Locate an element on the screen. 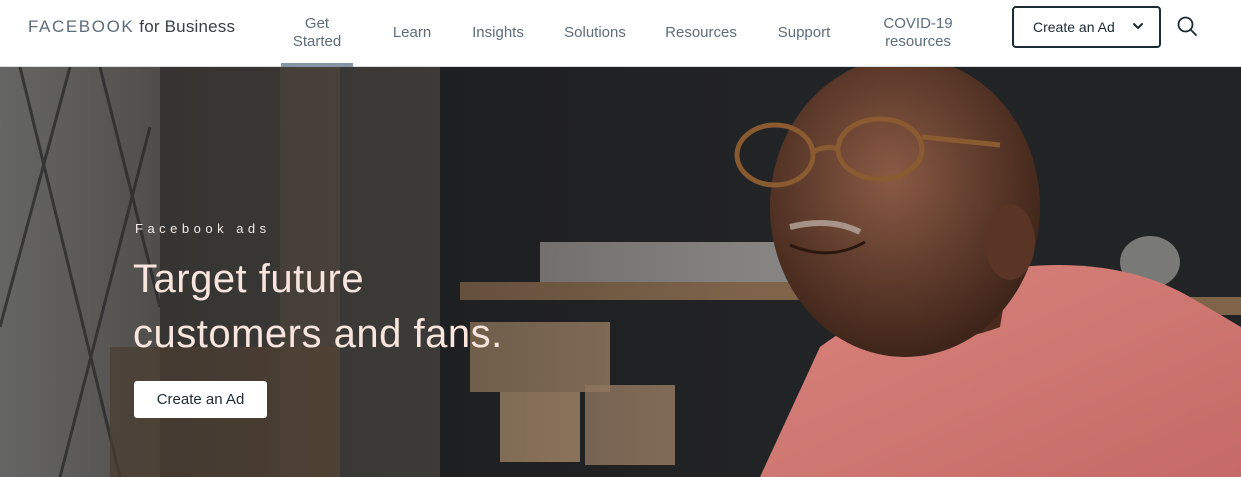 The image size is (1241, 477). header-create-an-ad-label: Create an Ad is located at coordinates (1074, 27).